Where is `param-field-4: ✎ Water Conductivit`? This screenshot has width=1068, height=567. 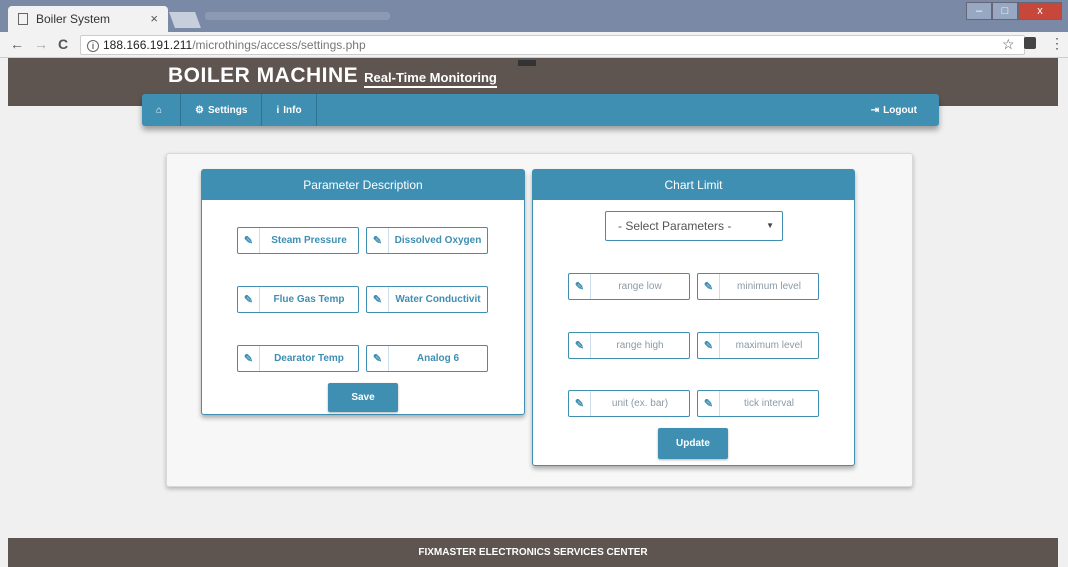
param-field-4: ✎ Water Conductivit is located at coordinates (427, 299).